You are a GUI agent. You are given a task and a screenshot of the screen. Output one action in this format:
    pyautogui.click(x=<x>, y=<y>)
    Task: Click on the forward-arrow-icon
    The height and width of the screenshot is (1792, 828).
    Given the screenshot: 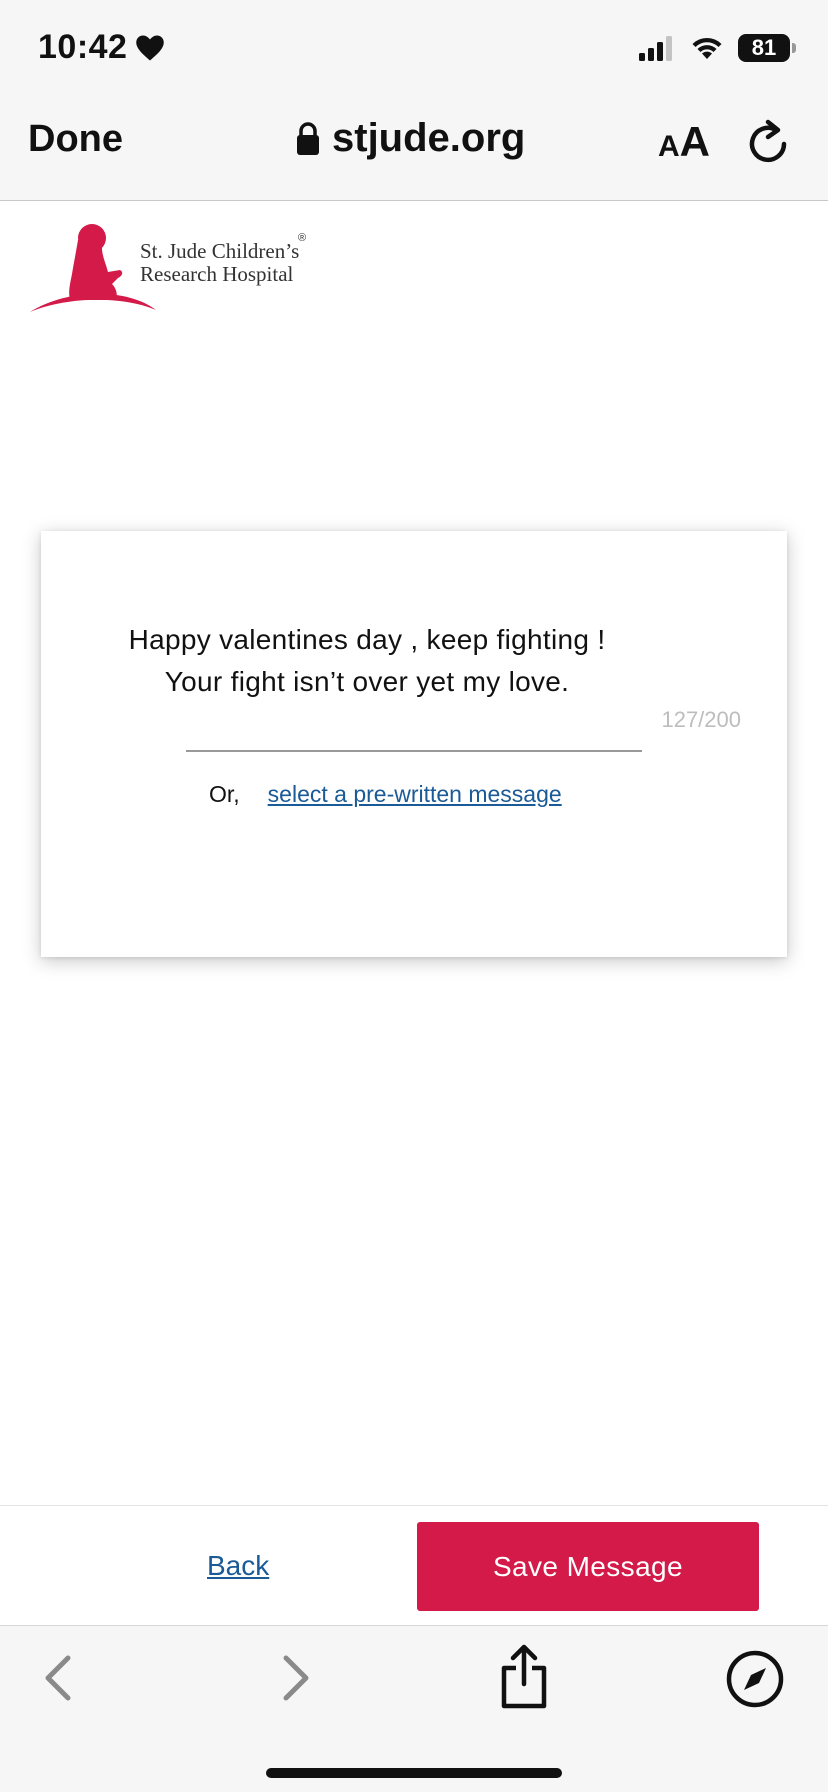 What is the action you would take?
    pyautogui.click(x=296, y=1678)
    